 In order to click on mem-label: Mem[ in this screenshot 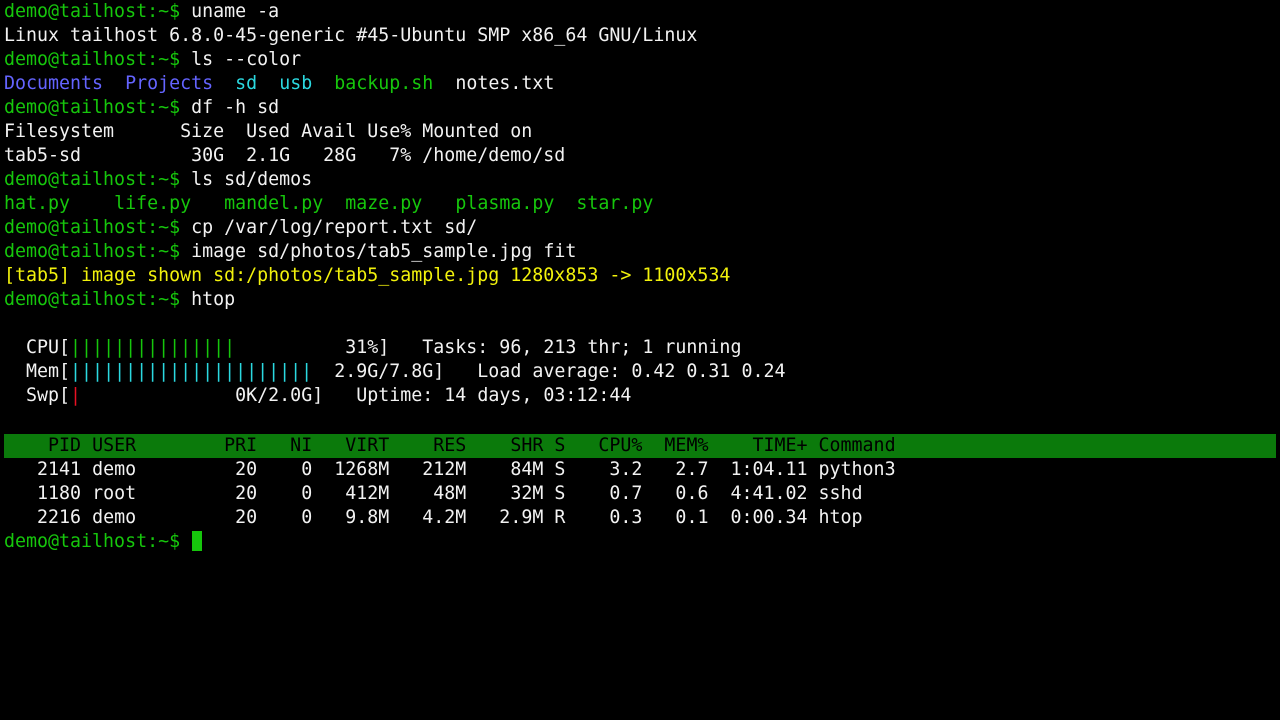, I will do `click(48, 371)`.